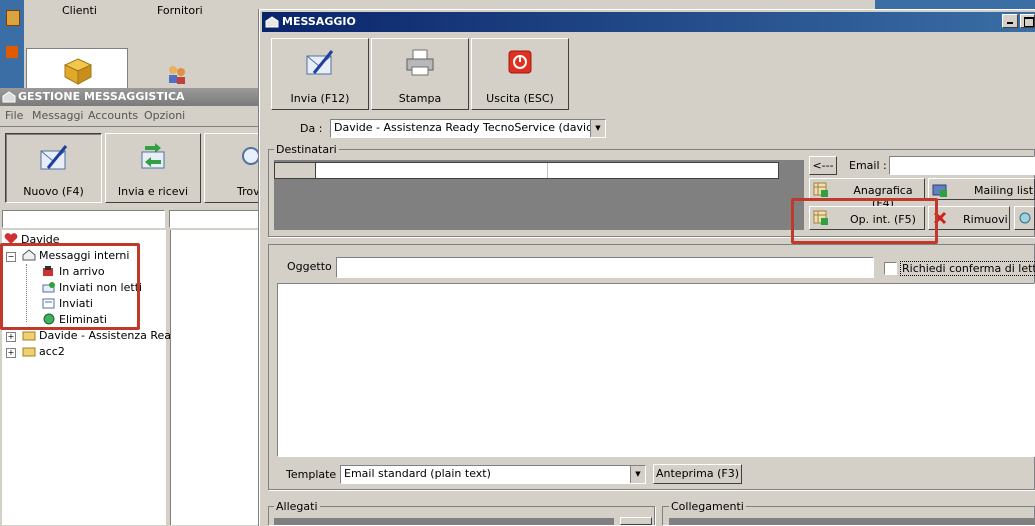 The image size is (1035, 526). I want to click on minimize-icon, so click(1010, 23).